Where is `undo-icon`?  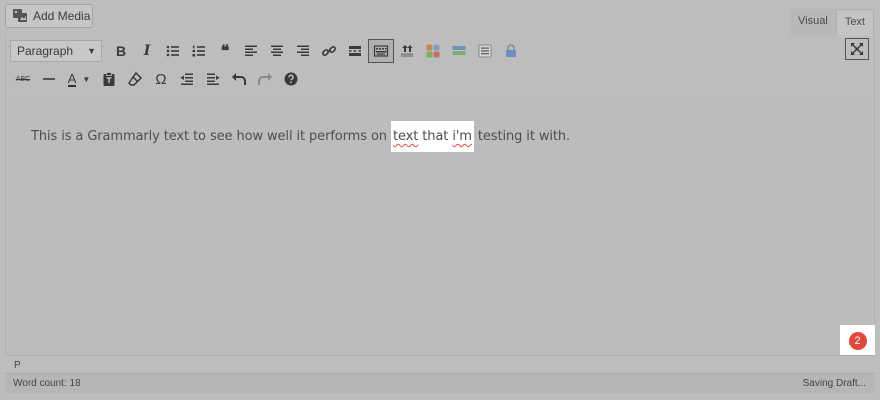
undo-icon is located at coordinates (239, 79).